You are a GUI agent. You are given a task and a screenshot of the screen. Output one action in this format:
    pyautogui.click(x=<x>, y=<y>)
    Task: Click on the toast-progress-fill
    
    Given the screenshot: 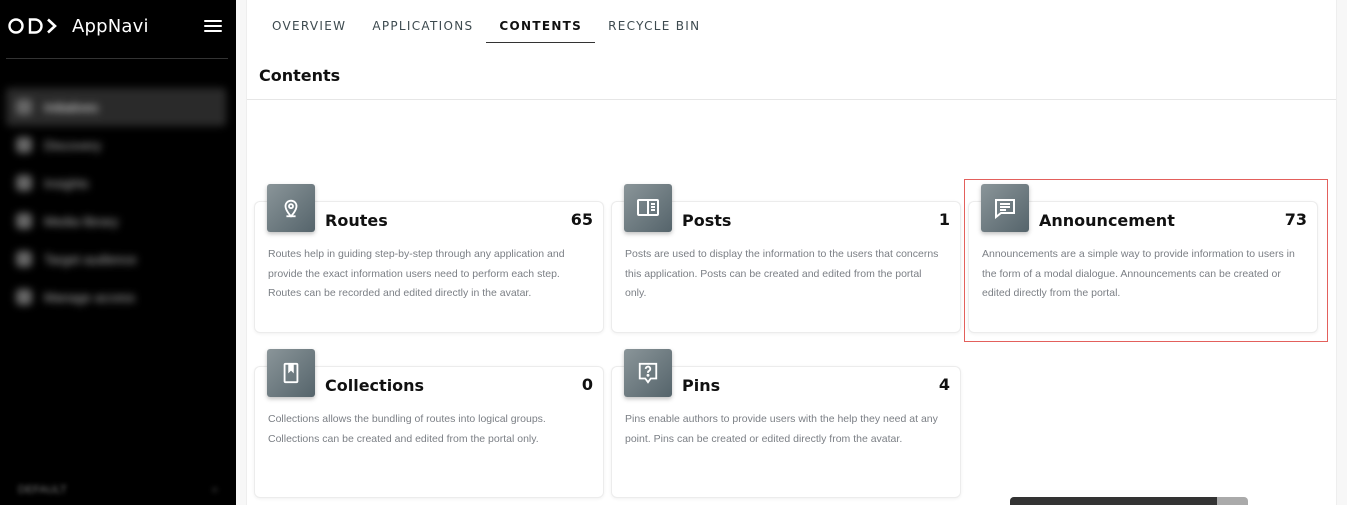 What is the action you would take?
    pyautogui.click(x=1113, y=501)
    